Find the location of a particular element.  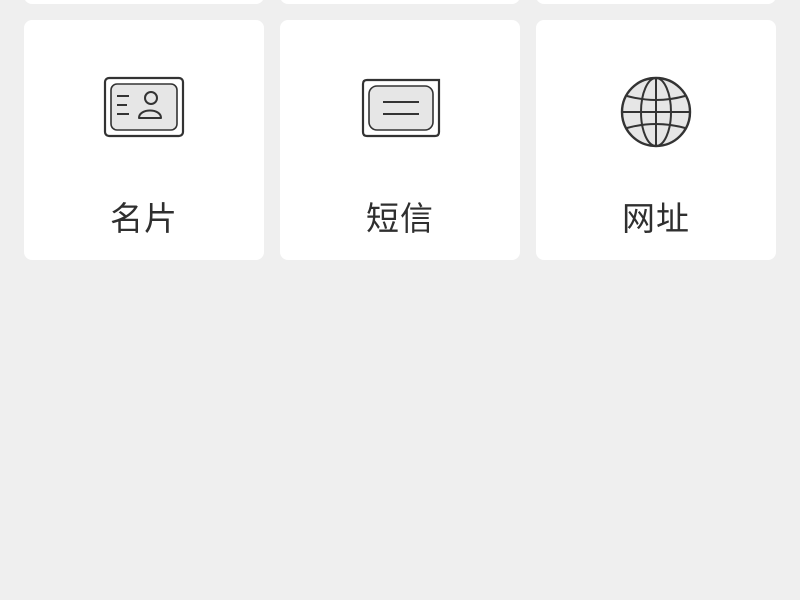

grid-item-url: 网址 is located at coordinates (656, 140).